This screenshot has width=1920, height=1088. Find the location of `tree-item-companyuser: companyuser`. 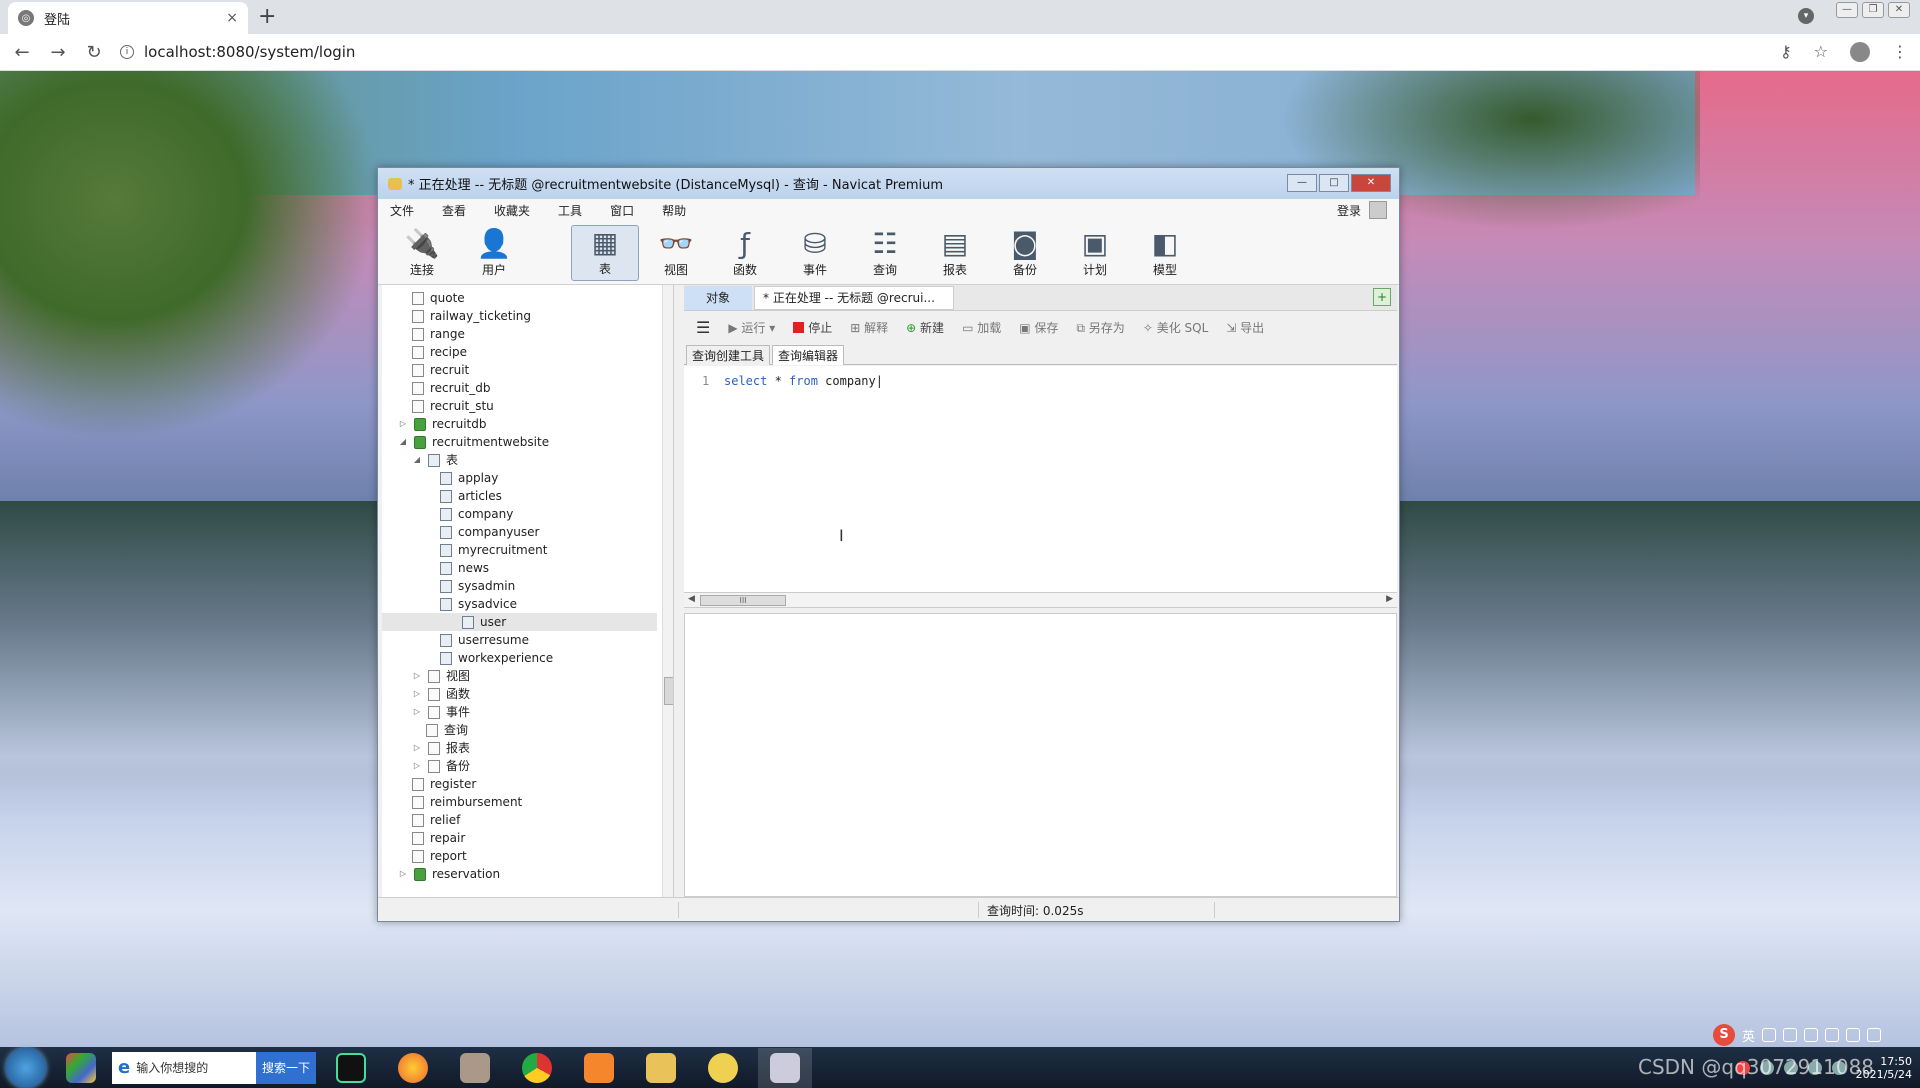

tree-item-companyuser: companyuser is located at coordinates (489, 532).